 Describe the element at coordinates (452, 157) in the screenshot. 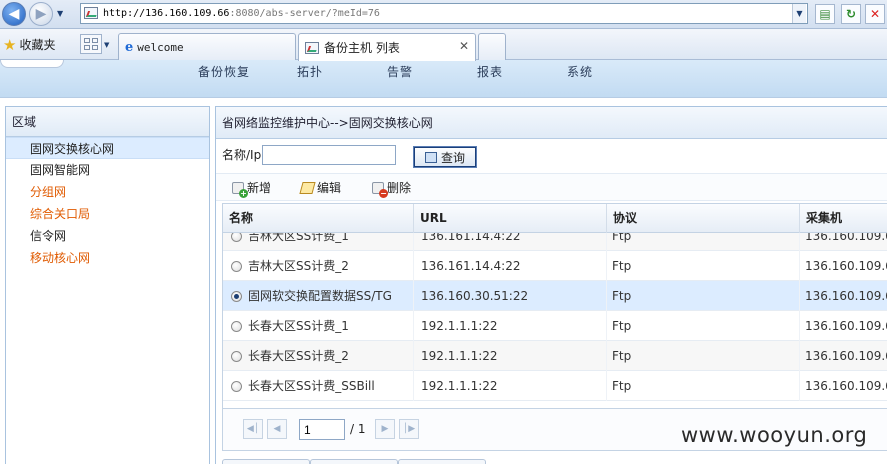

I see `query-button-label: 查询` at that location.